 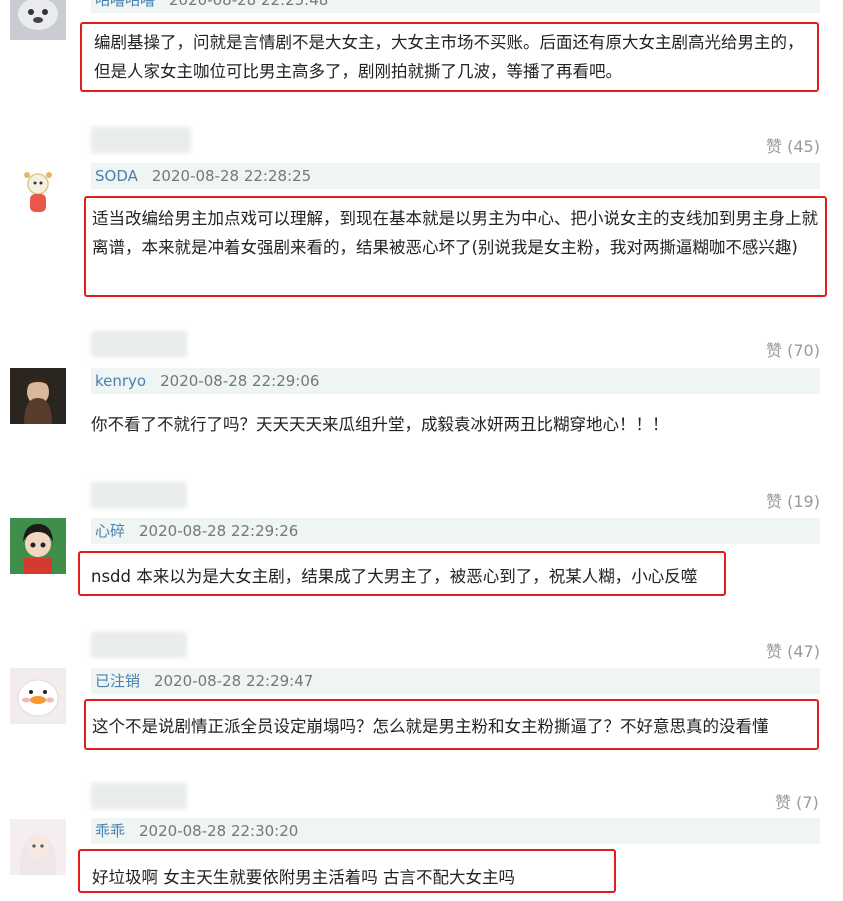 I want to click on comment-meta-bar: SODA 2020-08-28 22:28:25, so click(x=455, y=176).